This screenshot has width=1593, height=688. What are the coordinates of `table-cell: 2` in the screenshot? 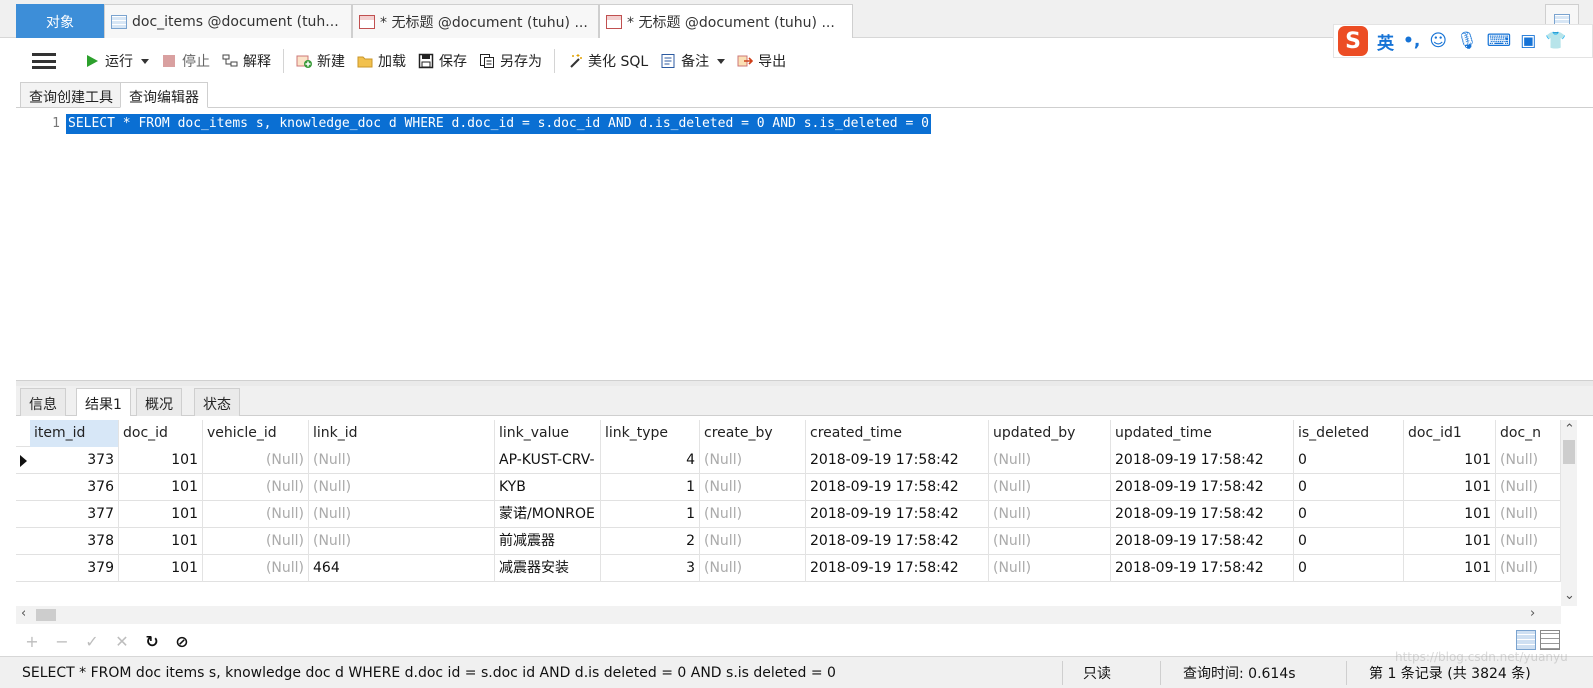 It's located at (650, 541).